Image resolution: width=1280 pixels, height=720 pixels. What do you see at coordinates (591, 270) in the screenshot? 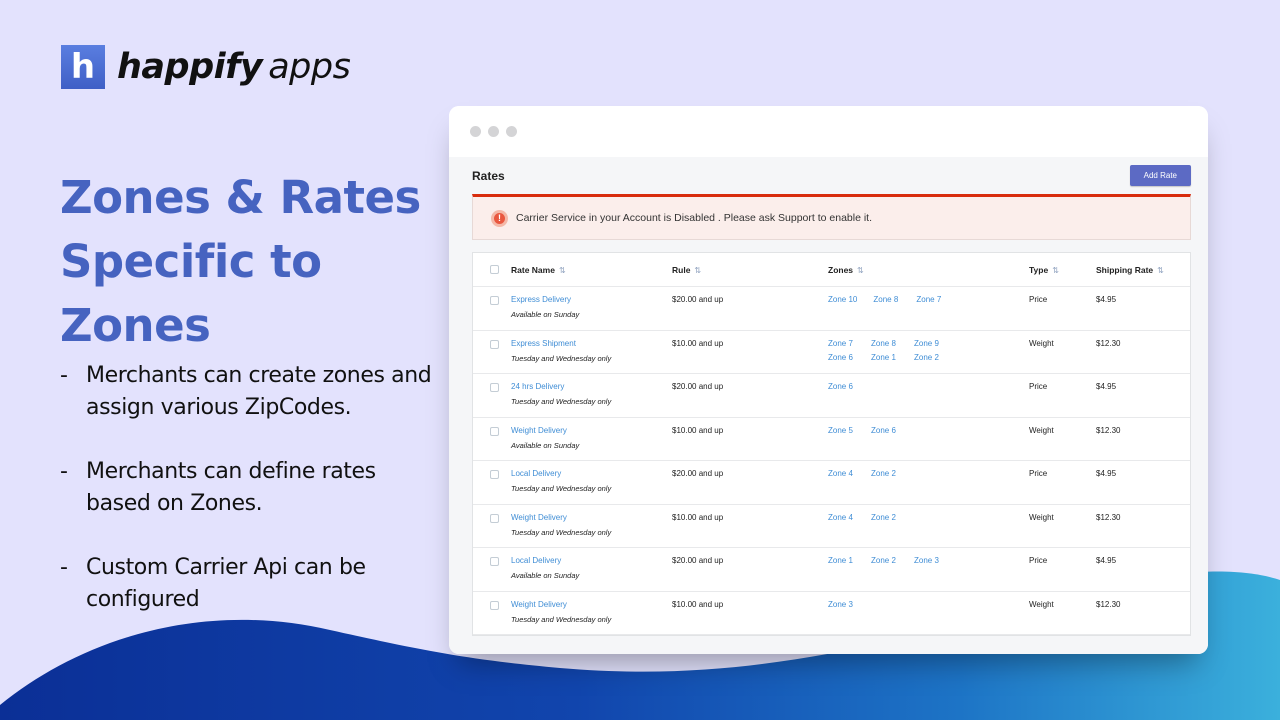
I see `column-header-rate-name: Rate Name ⇅` at bounding box center [591, 270].